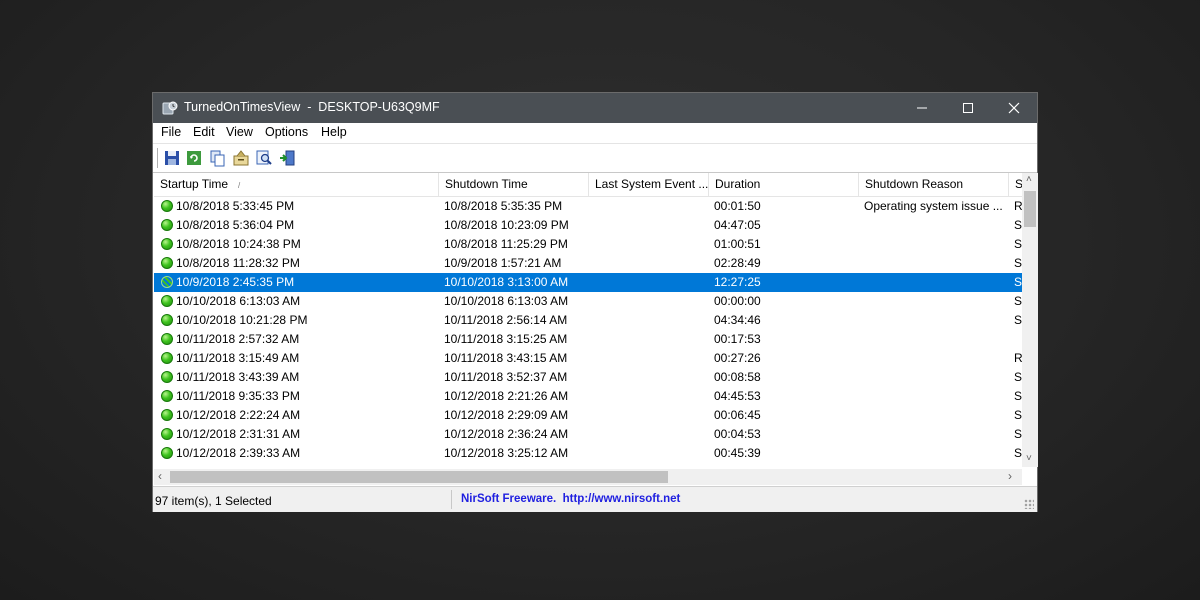 This screenshot has height=600, width=1200. Describe the element at coordinates (296, 184) in the screenshot. I see `column-header-startup-time: Startup Time /` at that location.